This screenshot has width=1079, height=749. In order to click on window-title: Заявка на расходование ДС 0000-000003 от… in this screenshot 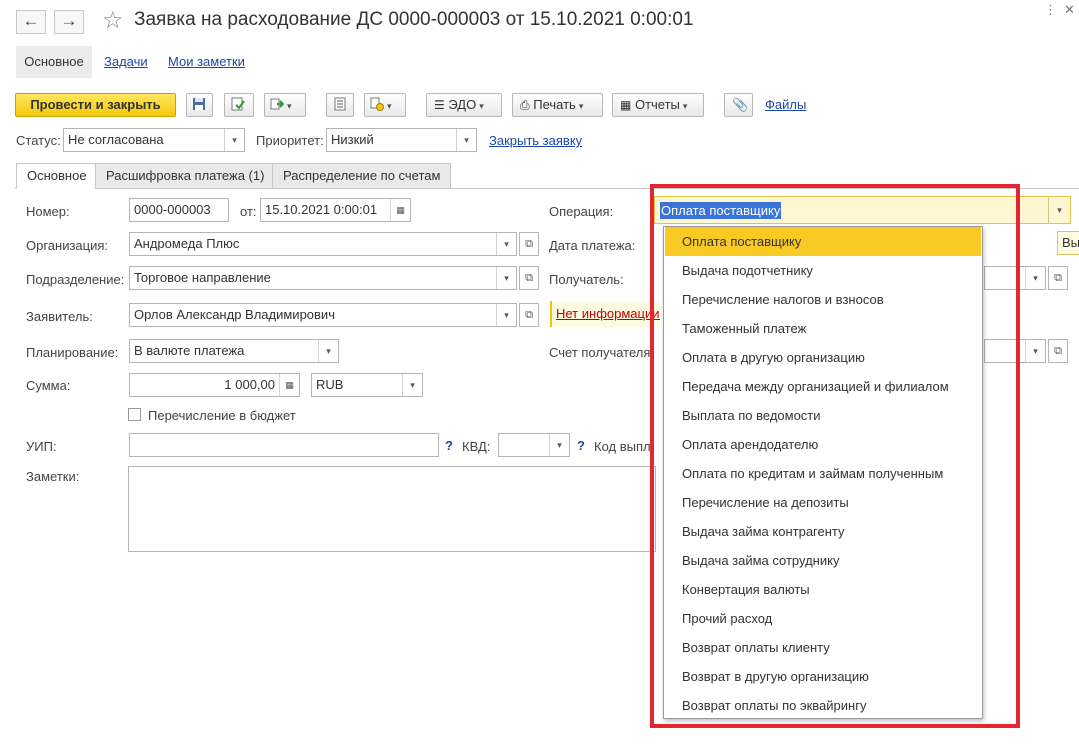, I will do `click(414, 19)`.